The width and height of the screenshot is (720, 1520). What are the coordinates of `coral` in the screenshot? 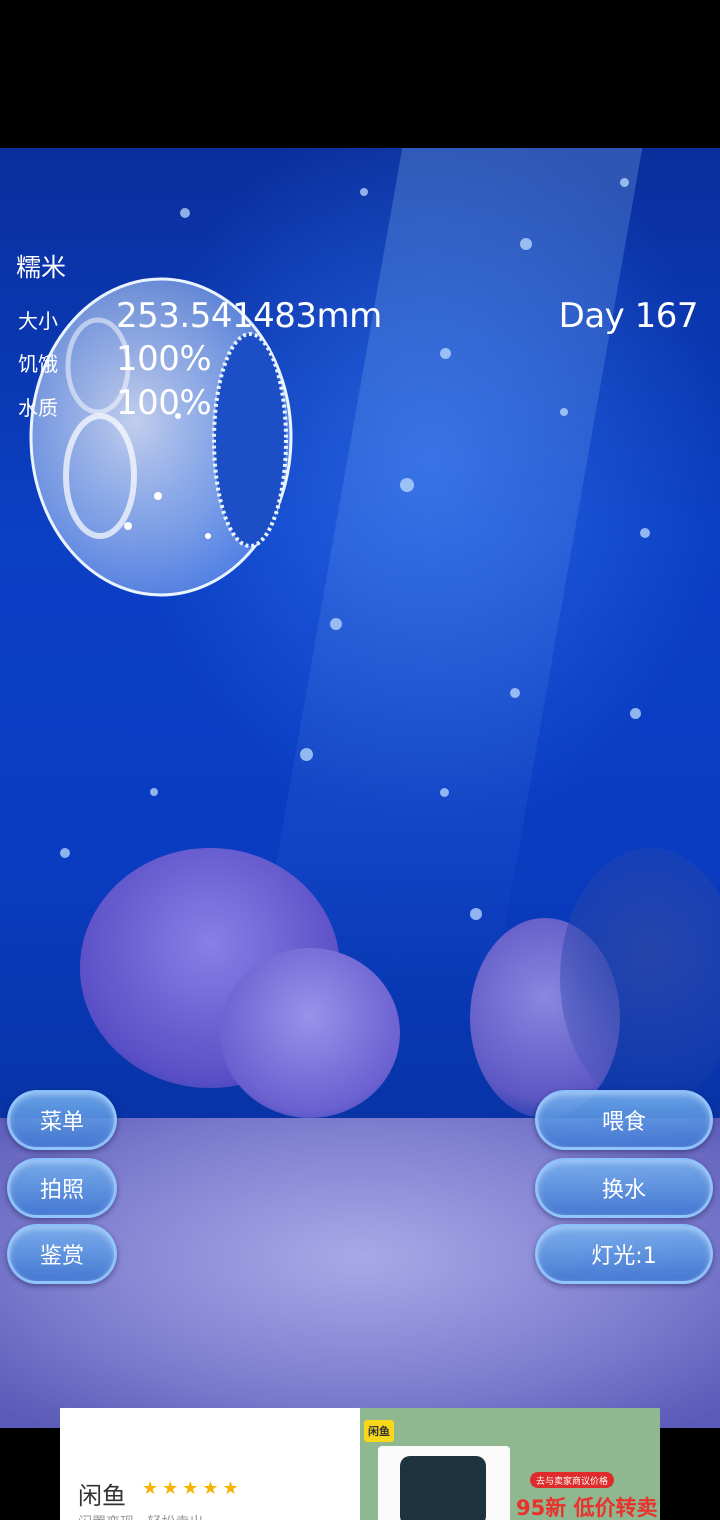 It's located at (310, 1033).